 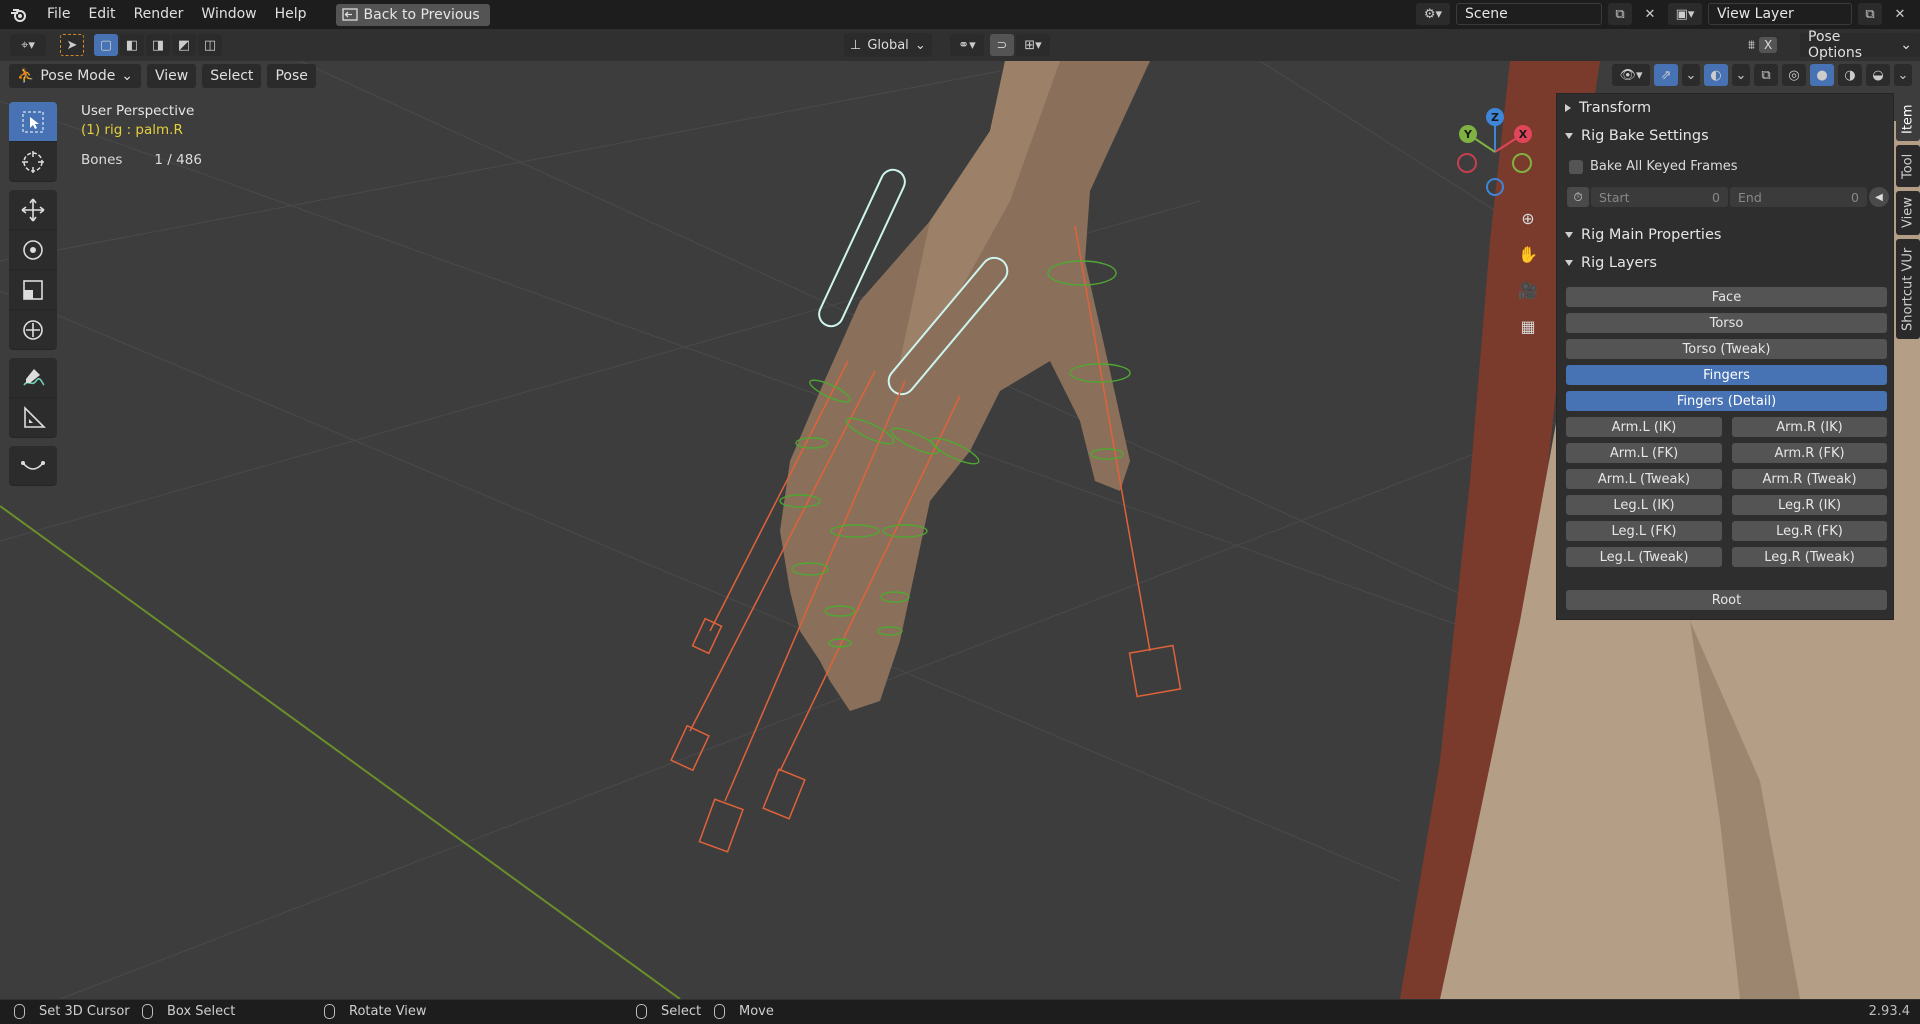 What do you see at coordinates (1644, 427) in the screenshot?
I see `layer-arm-l-ik-button: Arm.L (IK)` at bounding box center [1644, 427].